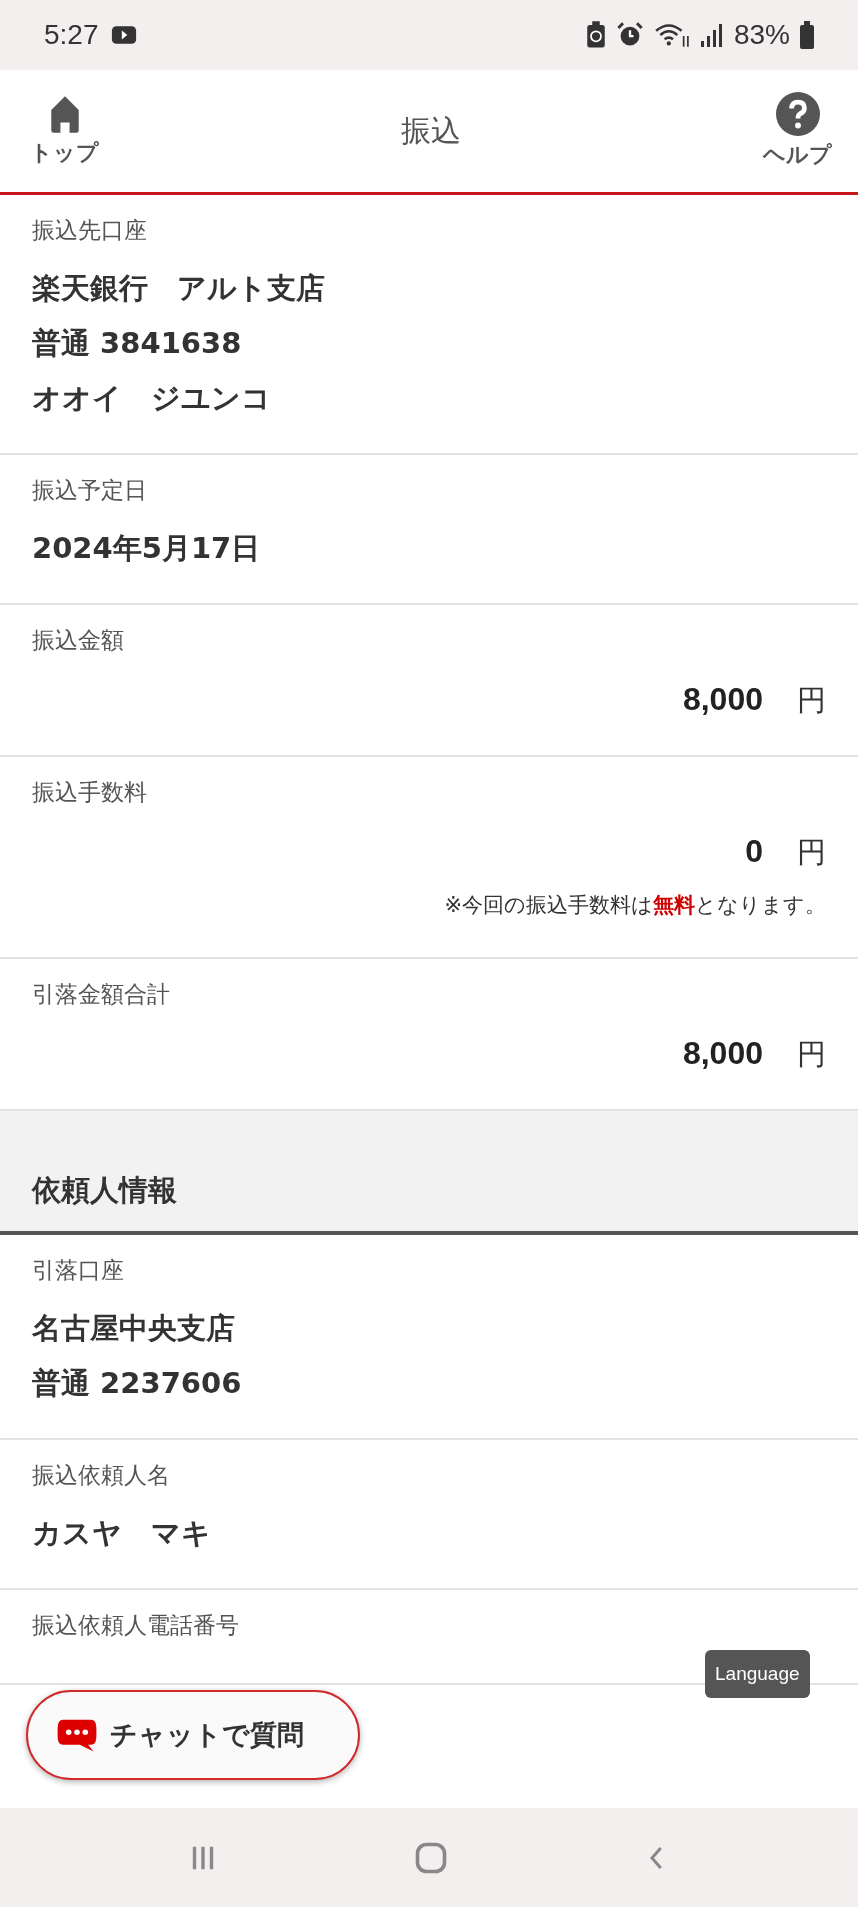 This screenshot has height=1907, width=858. What do you see at coordinates (757, 1674) in the screenshot?
I see `language-button: Language` at bounding box center [757, 1674].